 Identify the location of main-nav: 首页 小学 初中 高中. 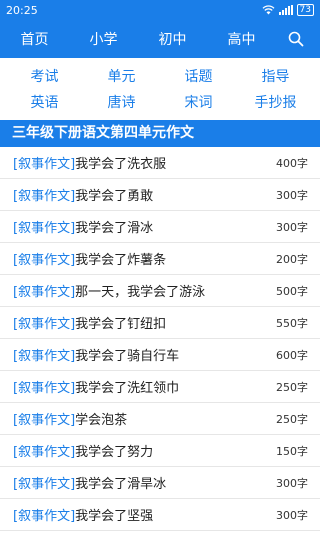
(160, 39).